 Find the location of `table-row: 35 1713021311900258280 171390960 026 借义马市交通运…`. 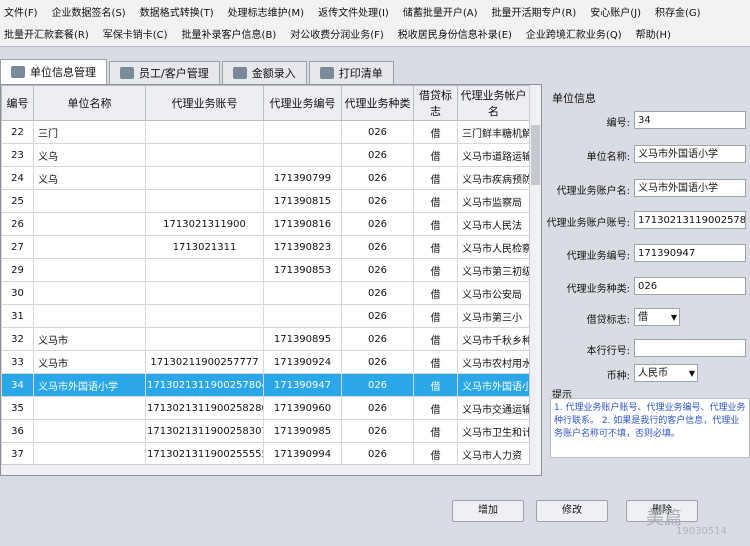

table-row: 35 1713021311900258280 171390960 026 借义马市交通运… is located at coordinates (265, 408).